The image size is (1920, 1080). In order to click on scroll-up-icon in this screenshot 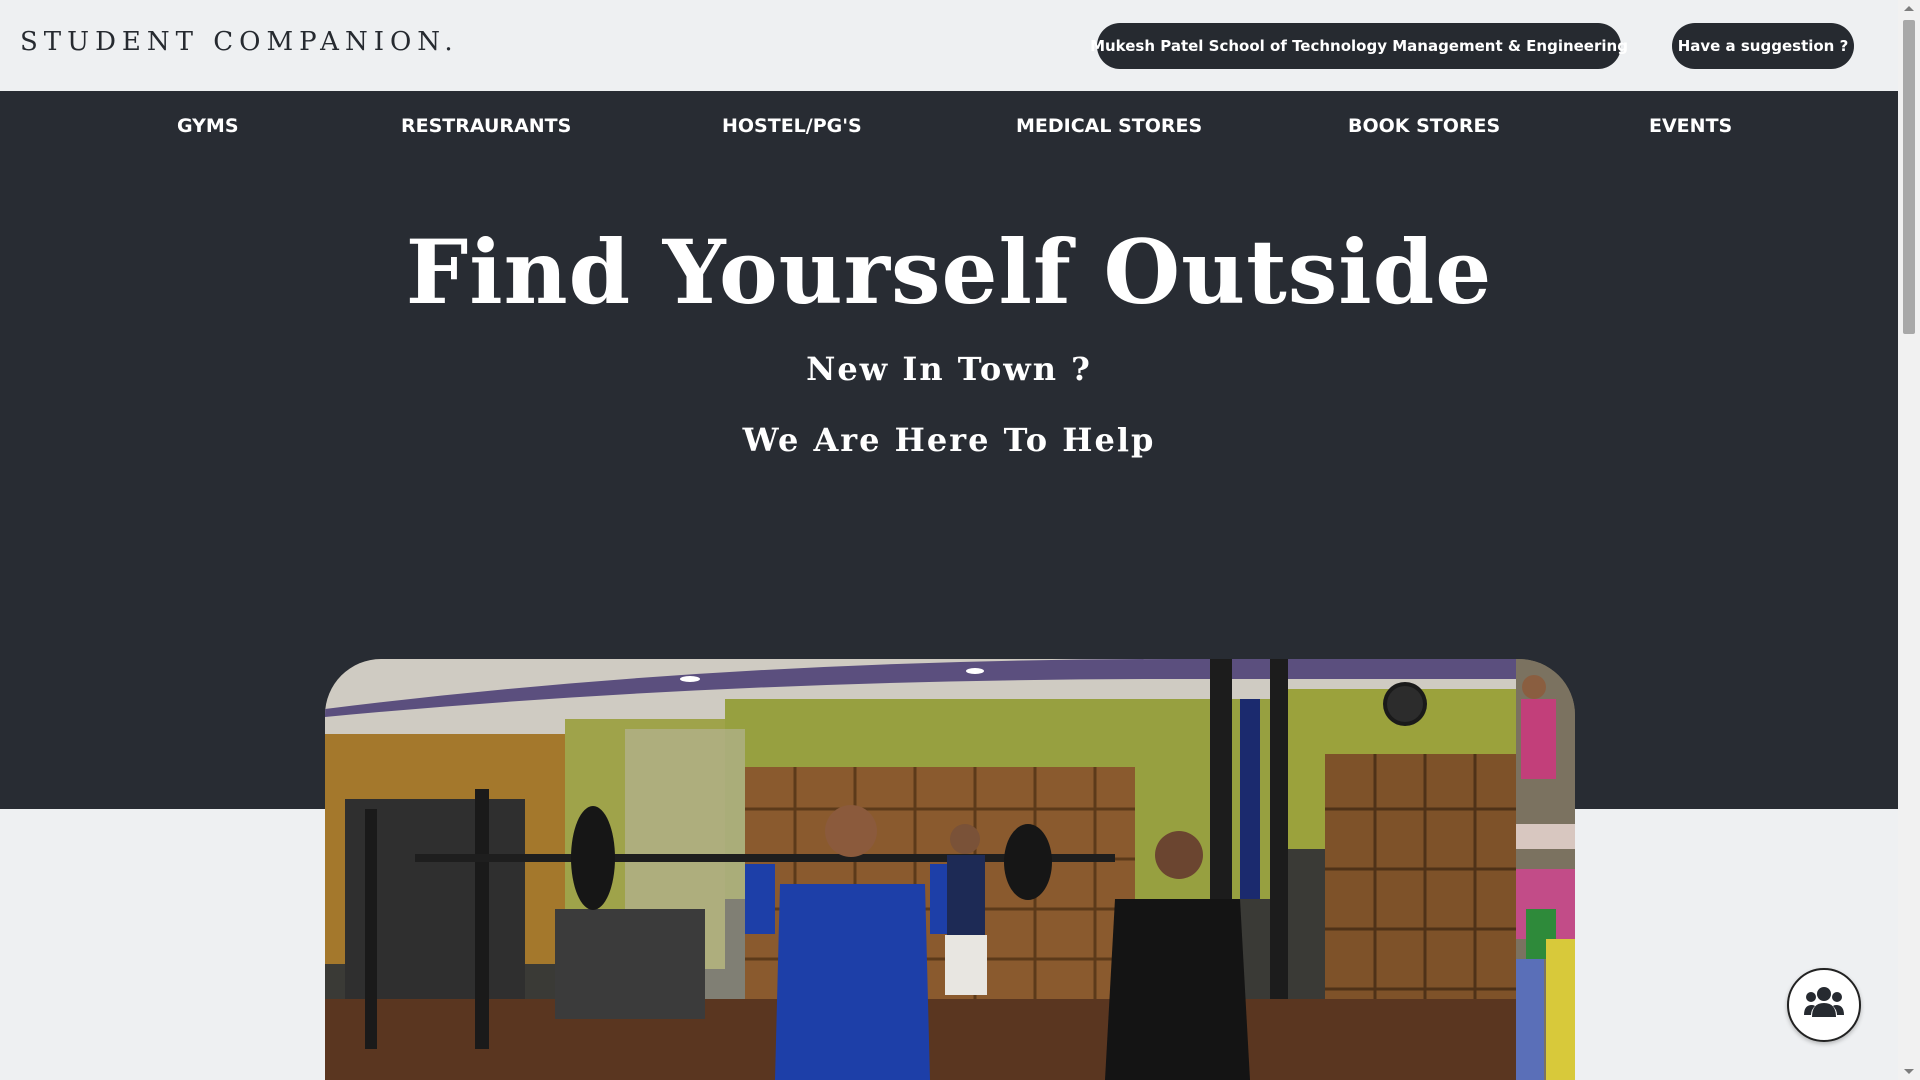, I will do `click(1909, 8)`.